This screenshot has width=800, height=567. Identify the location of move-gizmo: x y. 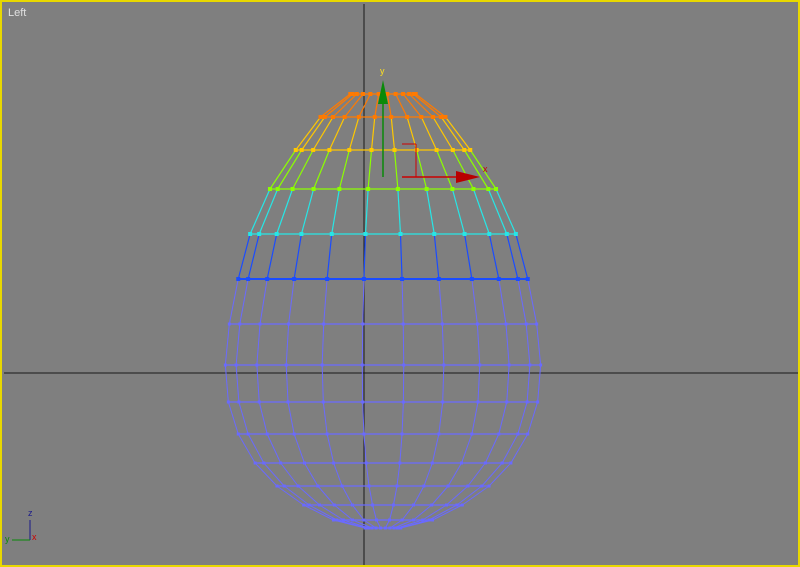
(433, 124).